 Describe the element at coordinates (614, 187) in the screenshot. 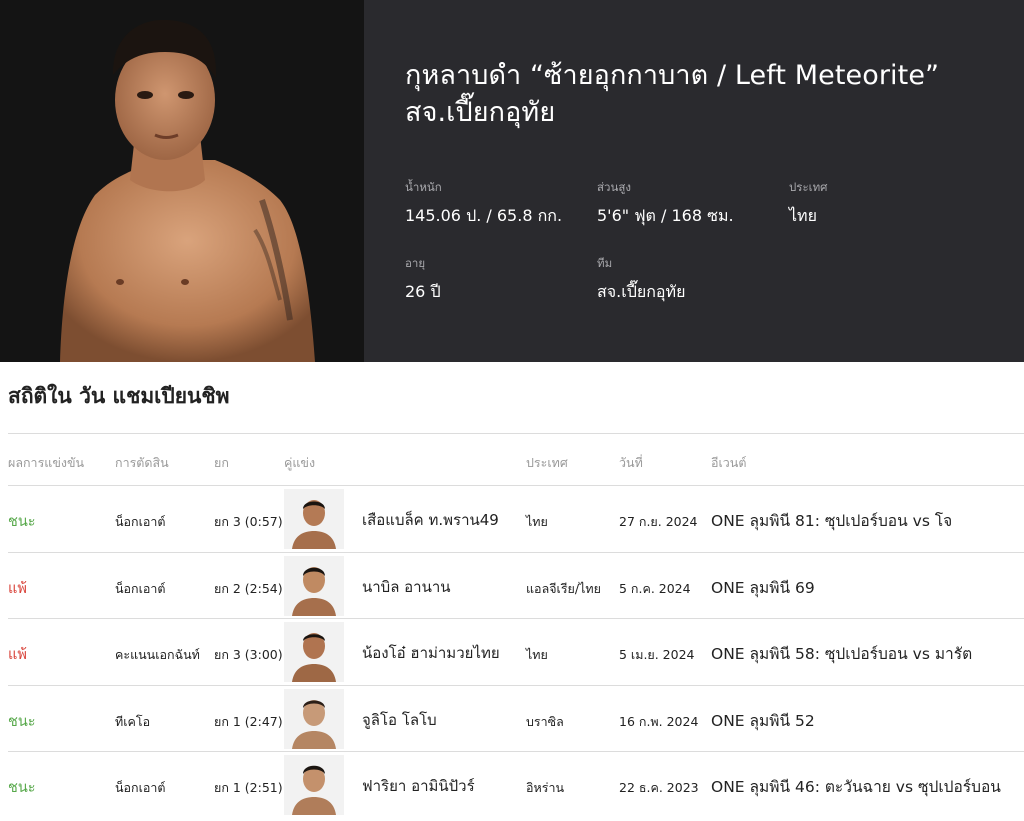

I see `stat-height-label: ส่วนสูง` at that location.